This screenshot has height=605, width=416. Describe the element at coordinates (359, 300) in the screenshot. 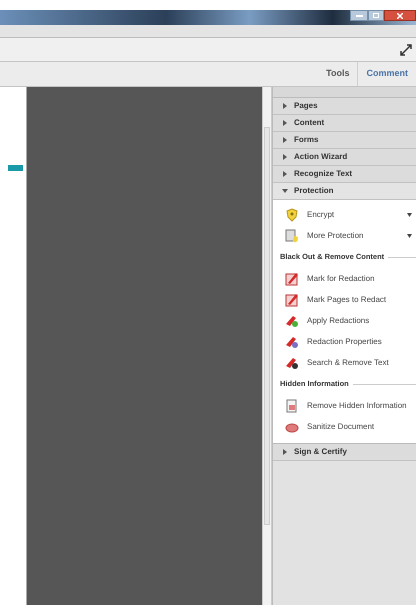

I see `tool-item: Mark Pages to Redact` at that location.